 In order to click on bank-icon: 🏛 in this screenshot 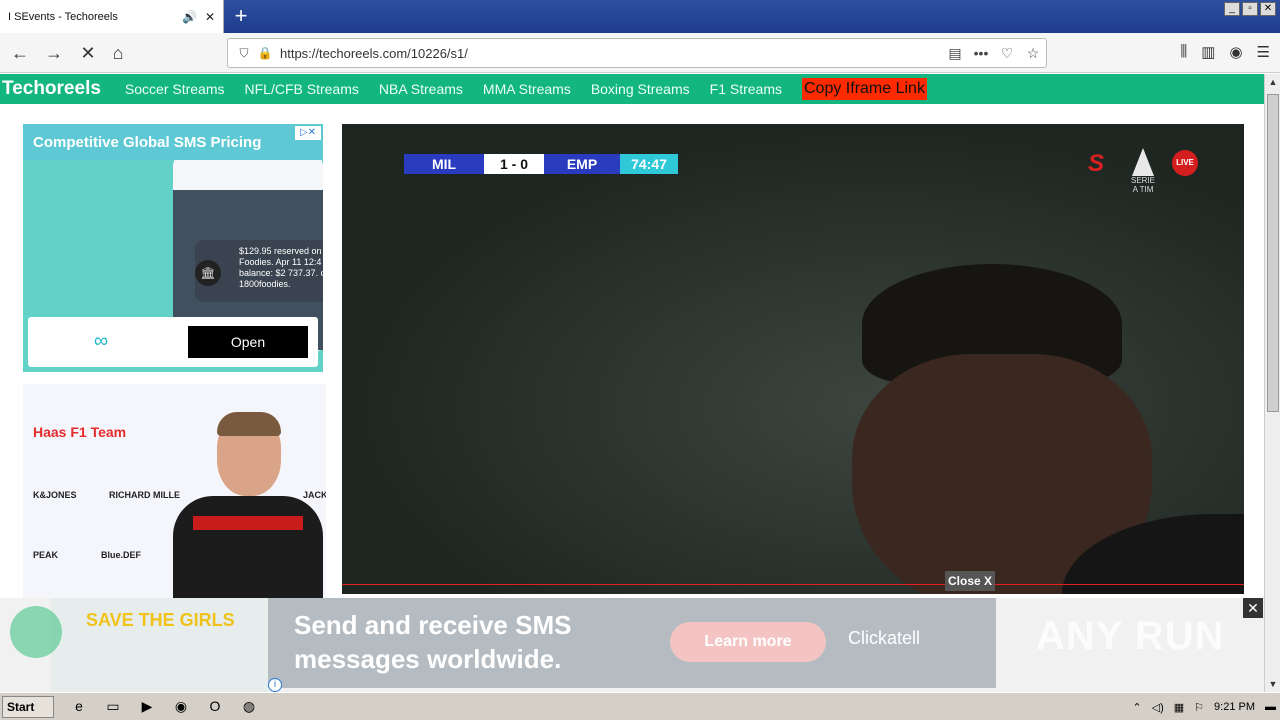, I will do `click(208, 273)`.